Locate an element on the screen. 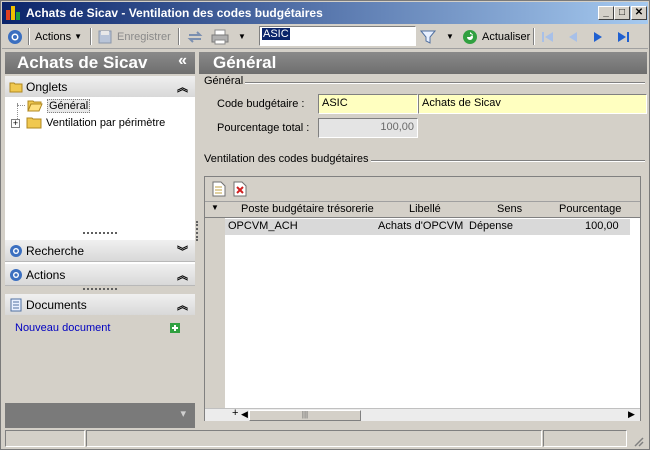  resize-grip-icon is located at coordinates (638, 441).